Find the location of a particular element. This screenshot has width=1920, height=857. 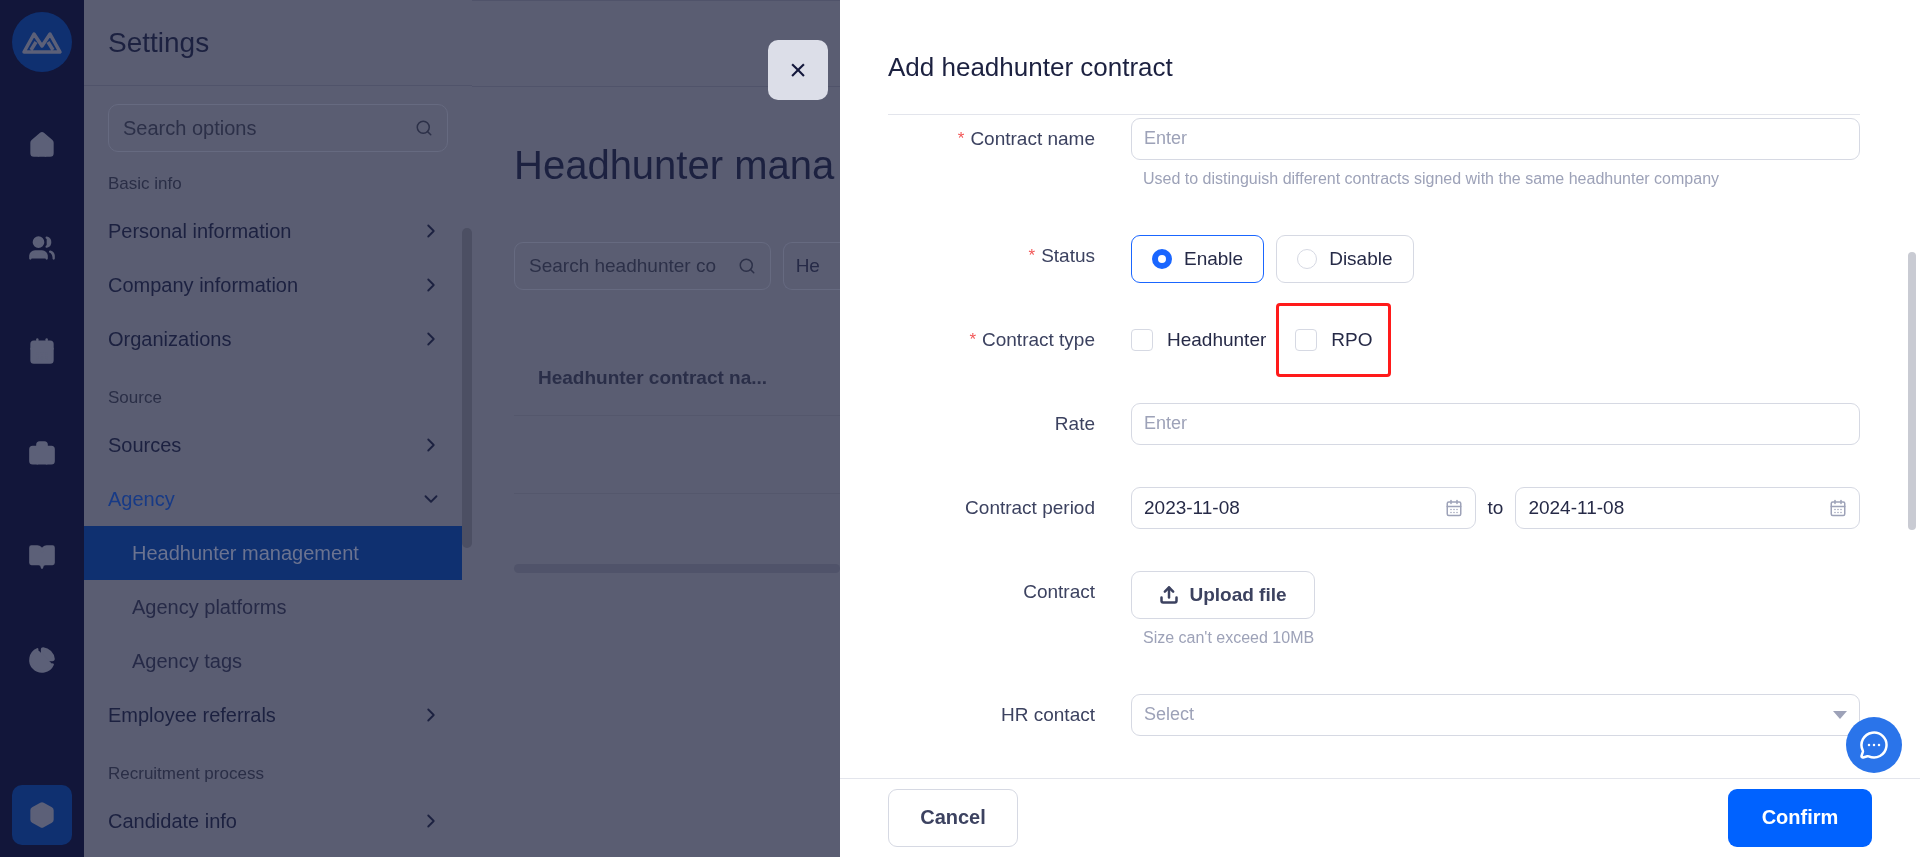

status-option: Enable is located at coordinates (1198, 258).